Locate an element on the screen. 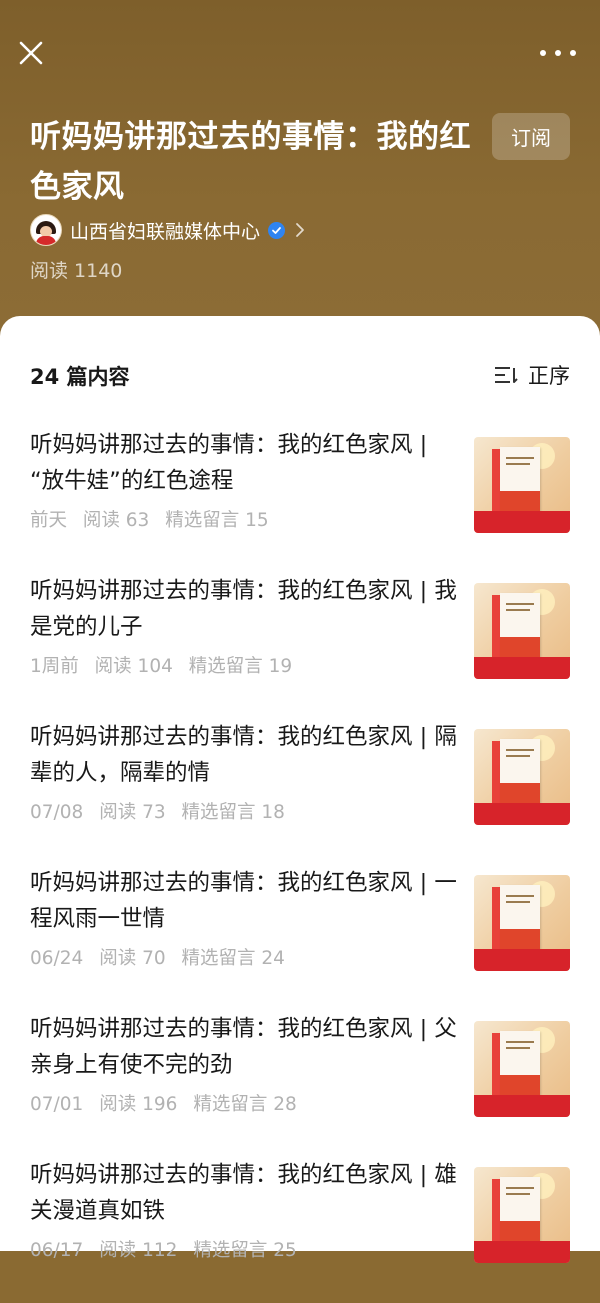  more-icon is located at coordinates (543, 53).